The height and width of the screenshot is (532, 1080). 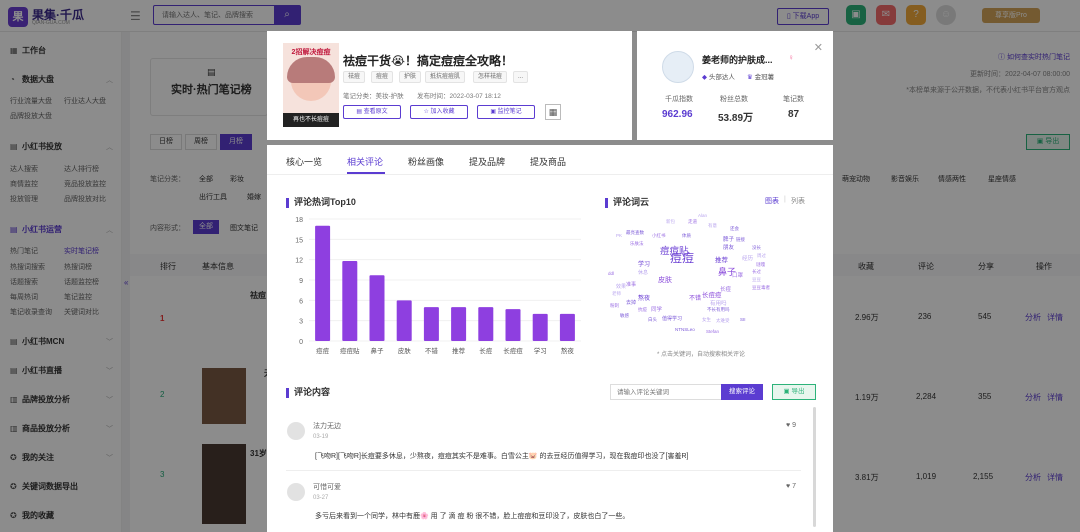 I want to click on wordcloud-word: 粉刺, so click(x=614, y=306).